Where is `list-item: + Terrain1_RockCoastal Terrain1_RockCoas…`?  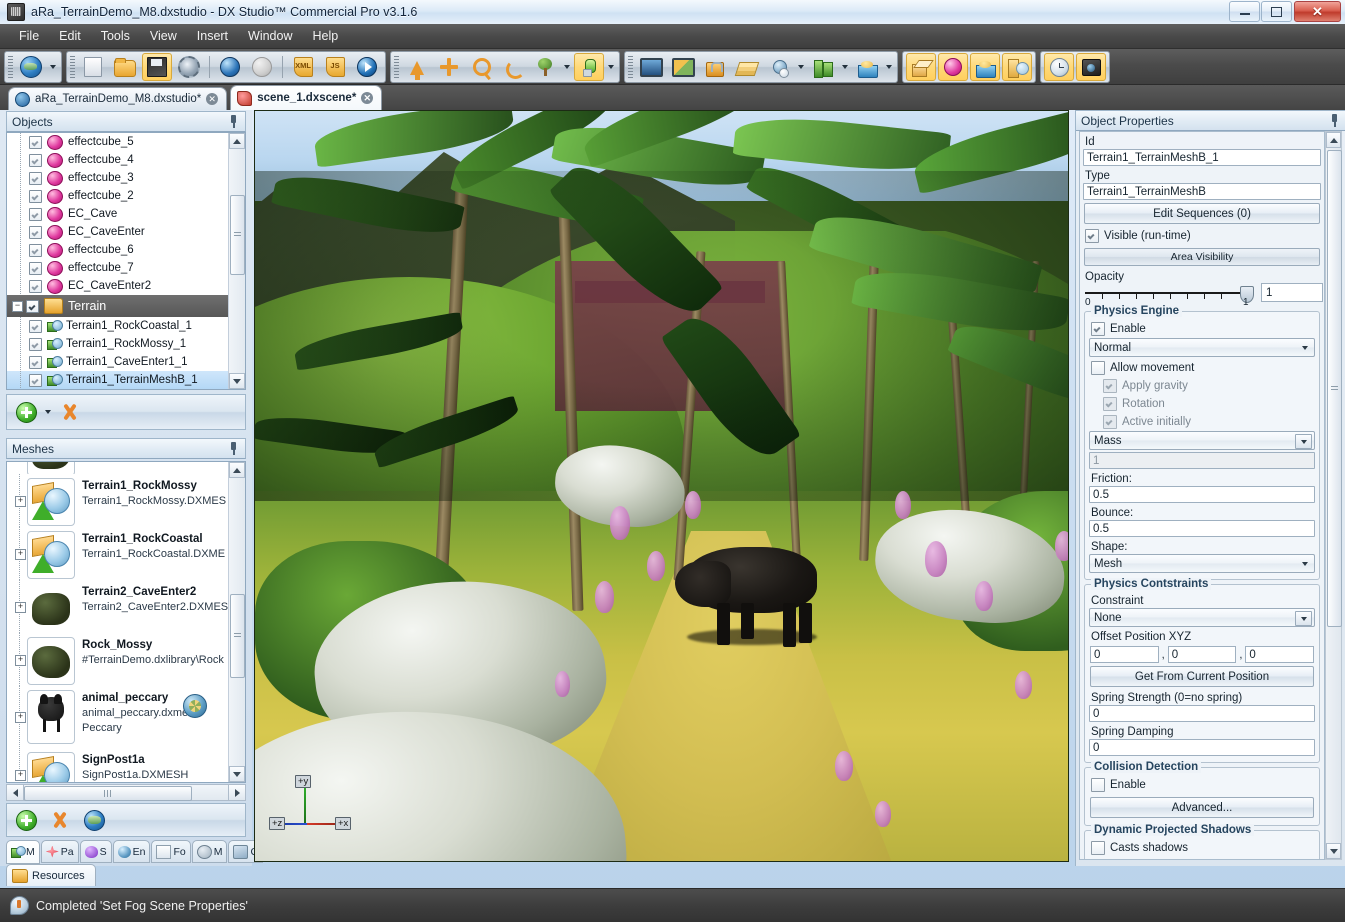 list-item: + Terrain1_RockCoastal Terrain1_RockCoas… is located at coordinates (118, 553).